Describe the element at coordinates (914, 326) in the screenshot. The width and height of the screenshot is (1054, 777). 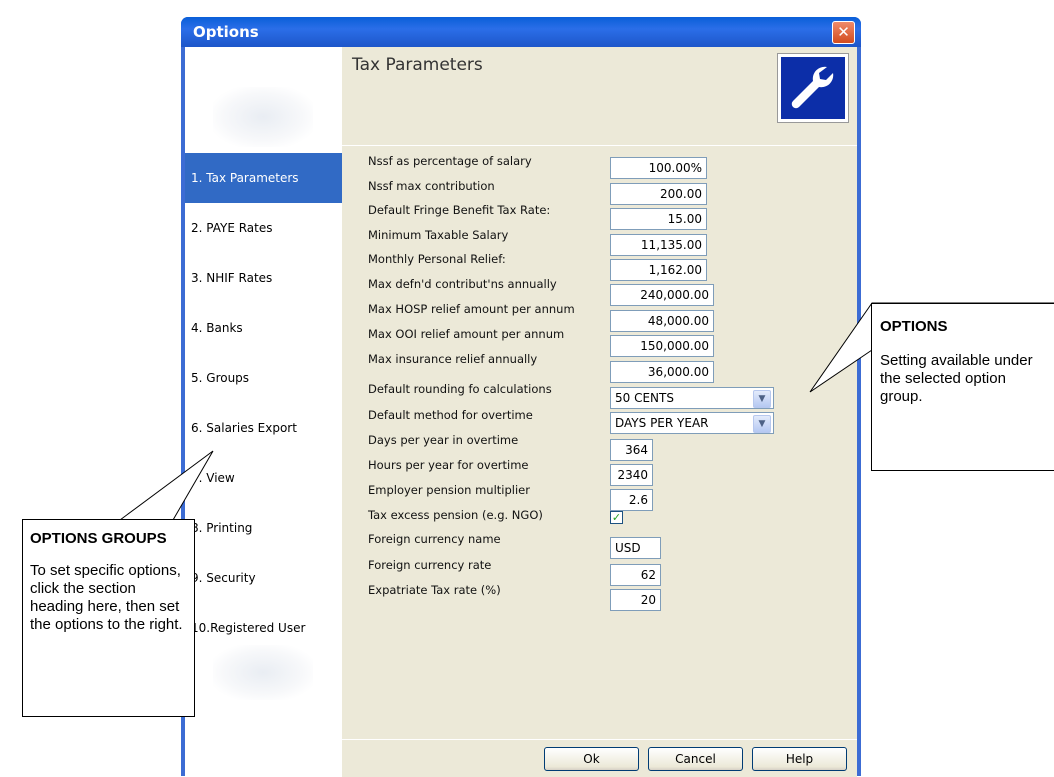
I see `options-callout-title: OPTIONS` at that location.